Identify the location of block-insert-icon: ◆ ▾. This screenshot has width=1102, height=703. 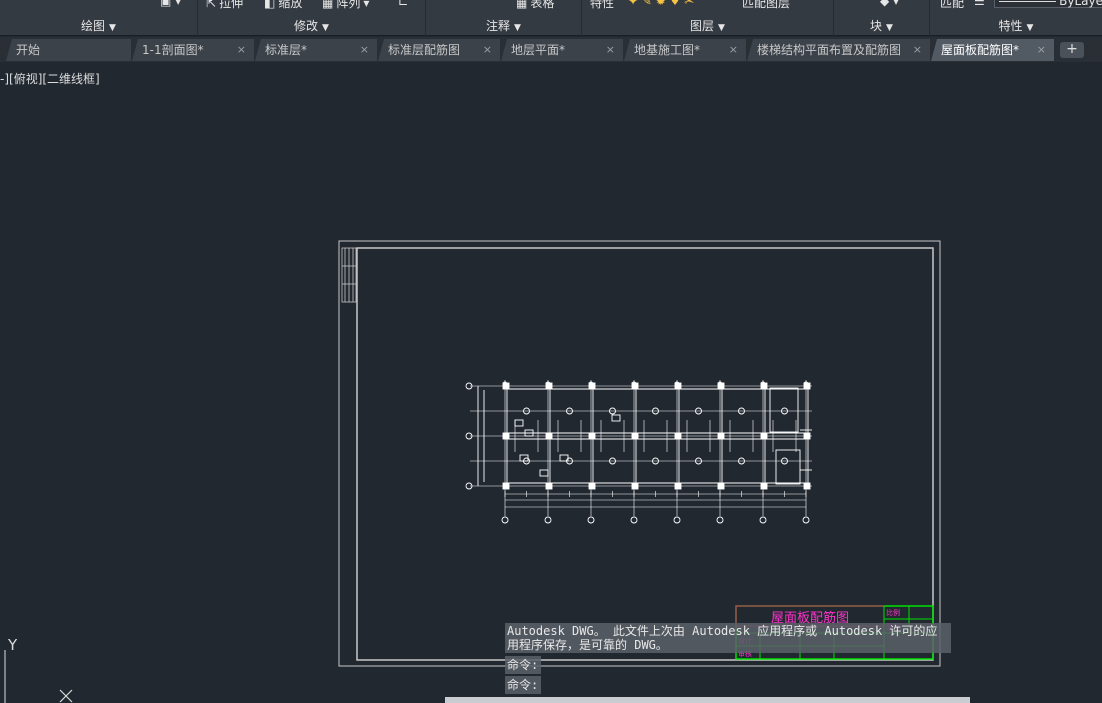
(889, 4).